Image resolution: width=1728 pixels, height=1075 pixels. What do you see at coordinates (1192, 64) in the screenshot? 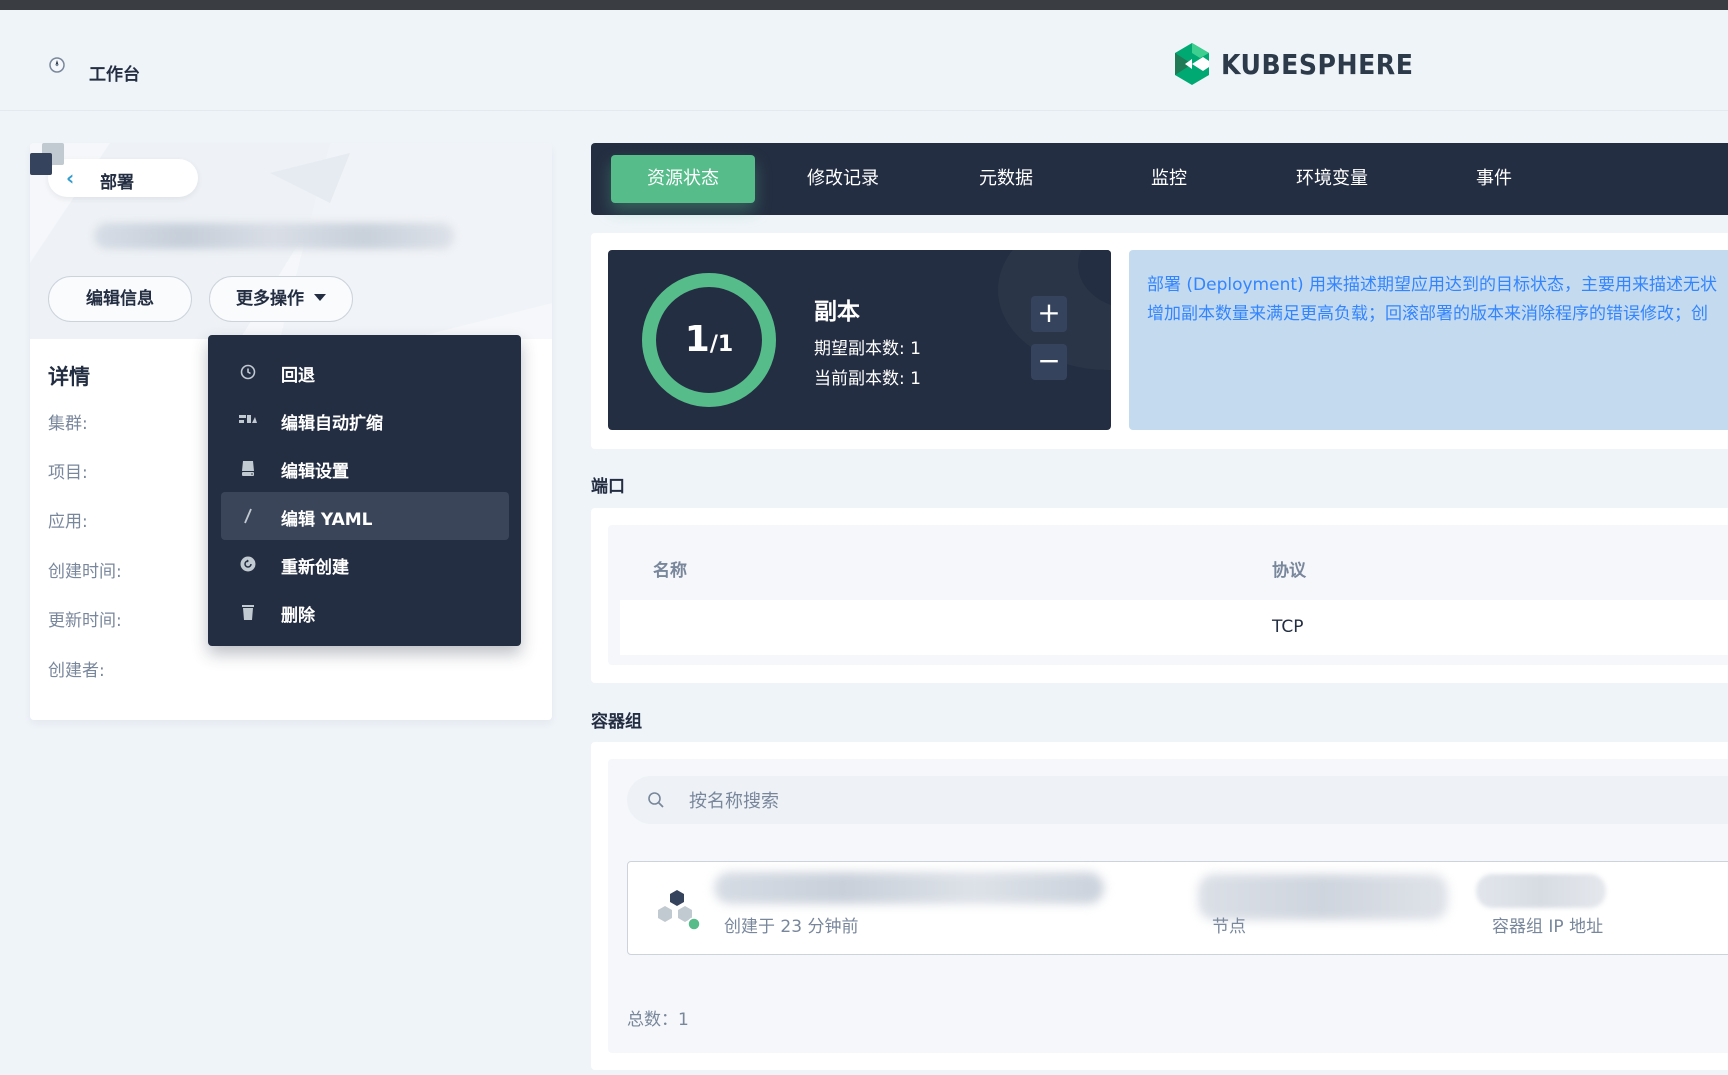
I see `kubesphere-logo-icon` at bounding box center [1192, 64].